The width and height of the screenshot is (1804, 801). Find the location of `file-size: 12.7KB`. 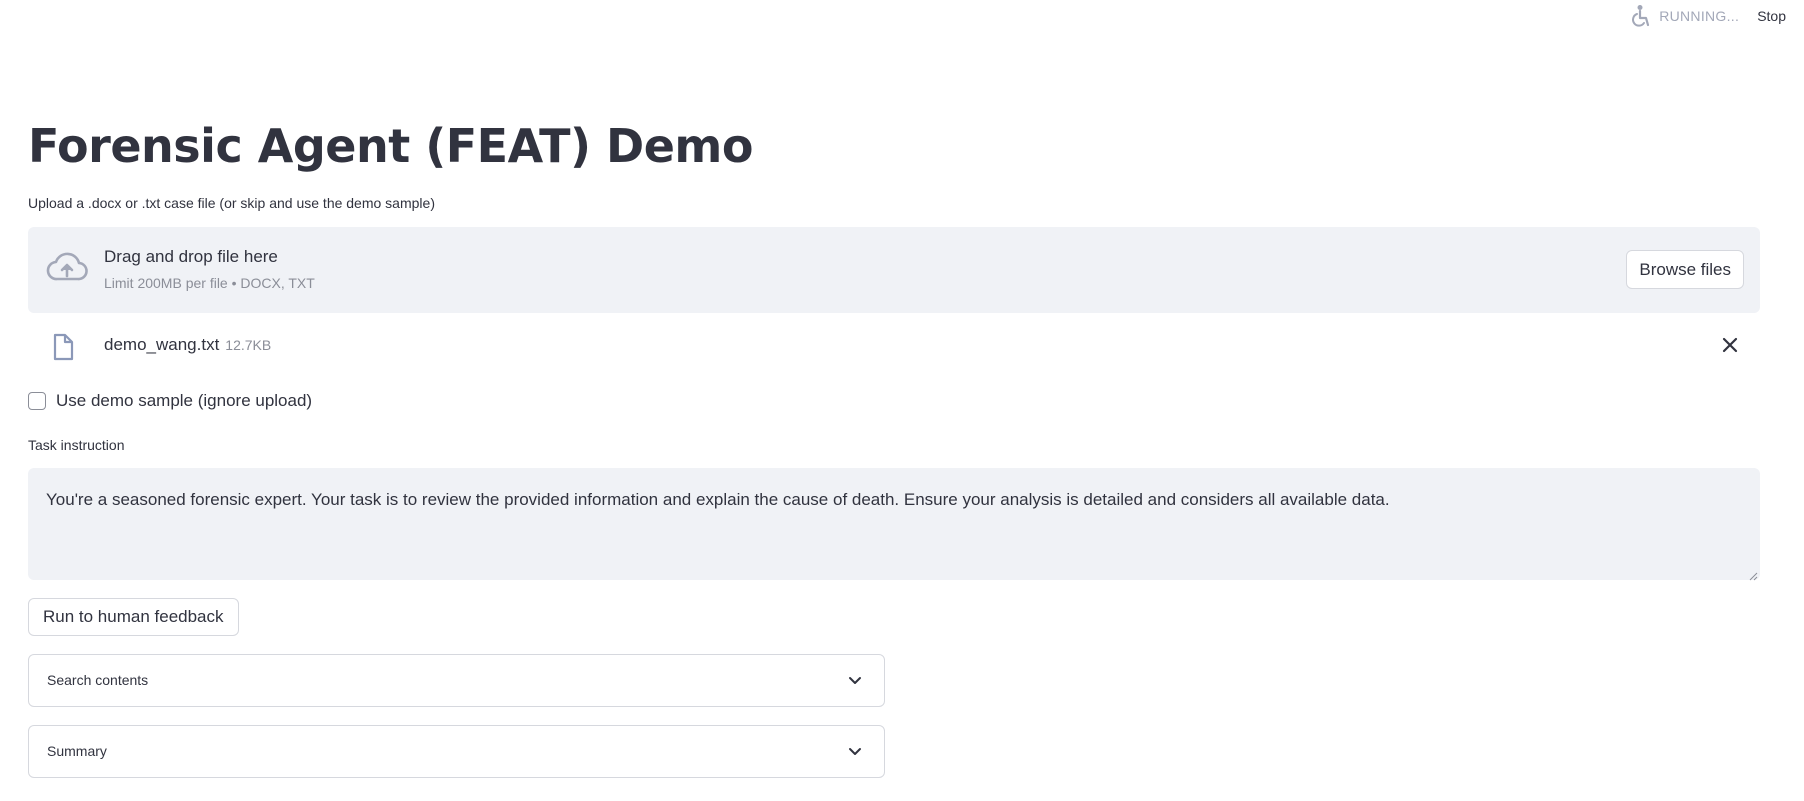

file-size: 12.7KB is located at coordinates (248, 345).